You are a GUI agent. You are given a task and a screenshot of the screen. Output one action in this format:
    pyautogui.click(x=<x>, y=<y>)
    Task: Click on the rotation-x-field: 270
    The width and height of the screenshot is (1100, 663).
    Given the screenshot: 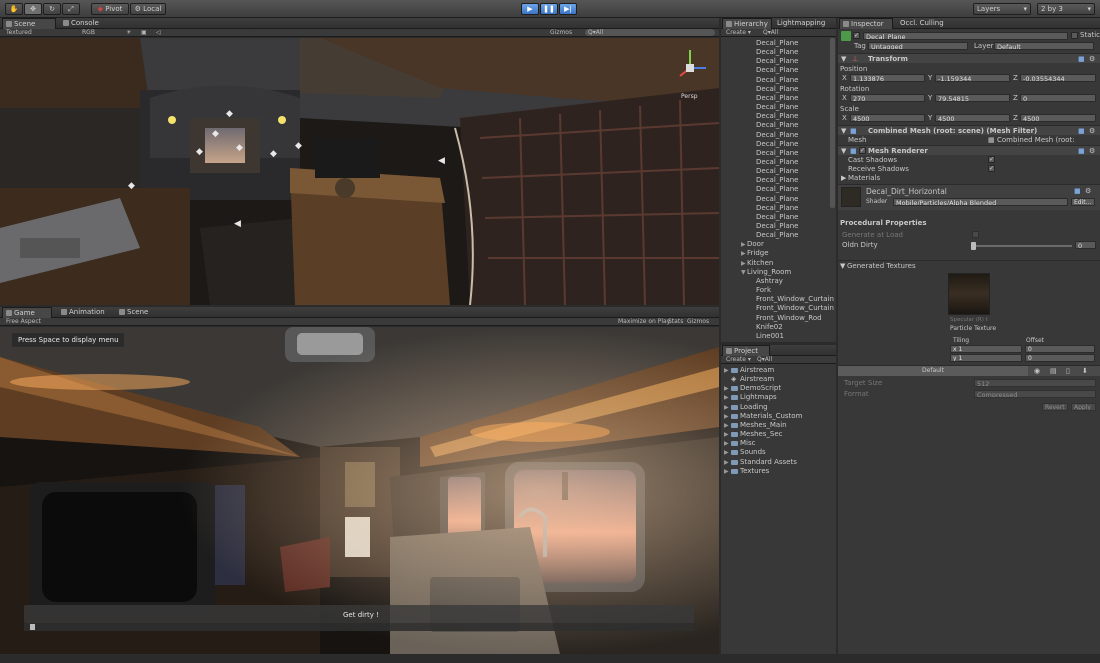 What is the action you would take?
    pyautogui.click(x=887, y=98)
    